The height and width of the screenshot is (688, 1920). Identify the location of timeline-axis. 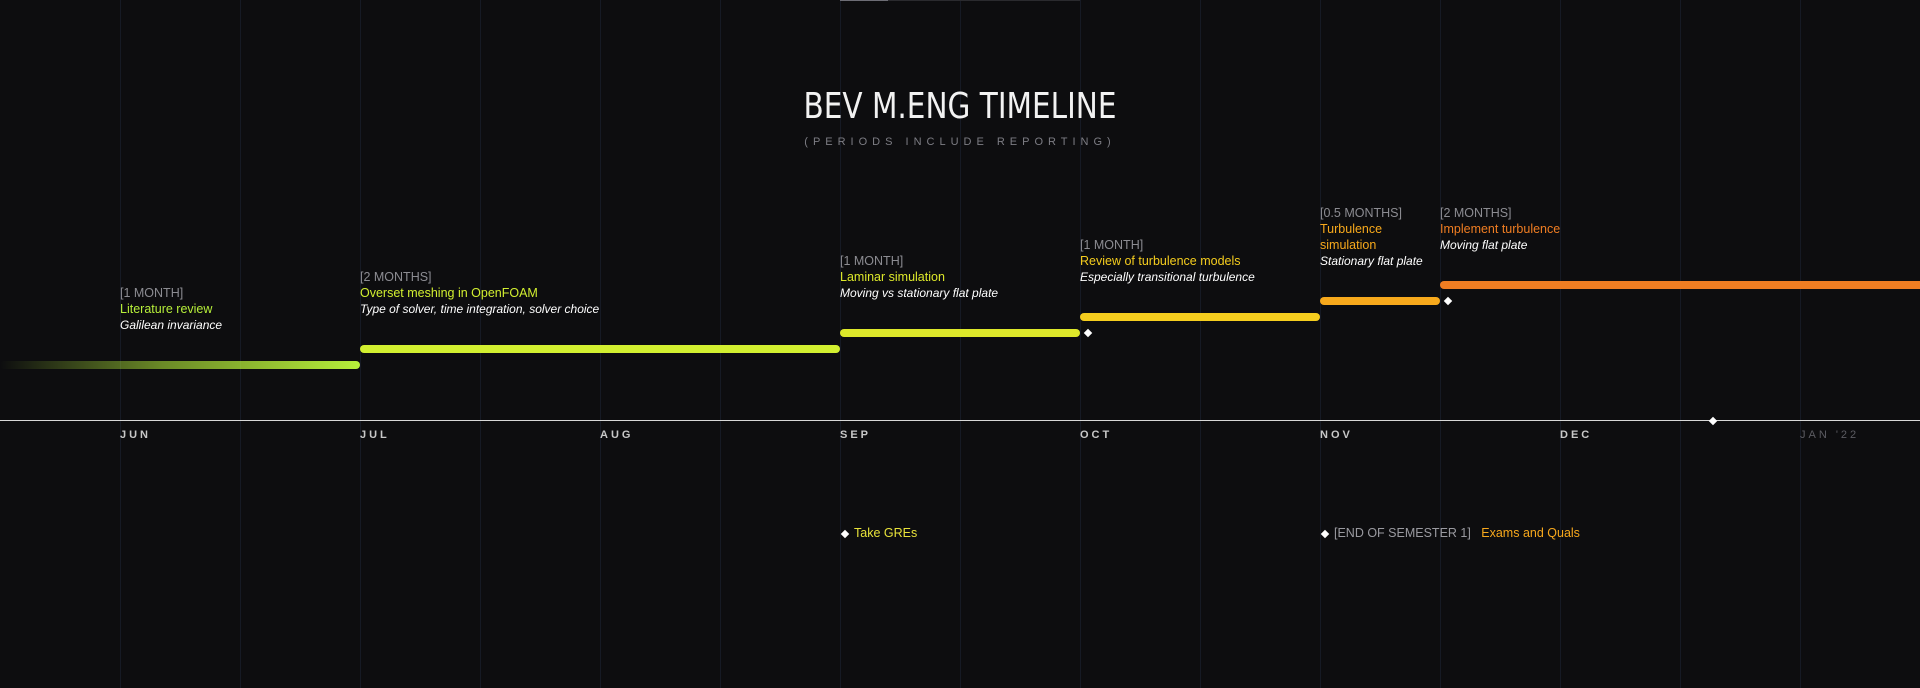
(960, 420).